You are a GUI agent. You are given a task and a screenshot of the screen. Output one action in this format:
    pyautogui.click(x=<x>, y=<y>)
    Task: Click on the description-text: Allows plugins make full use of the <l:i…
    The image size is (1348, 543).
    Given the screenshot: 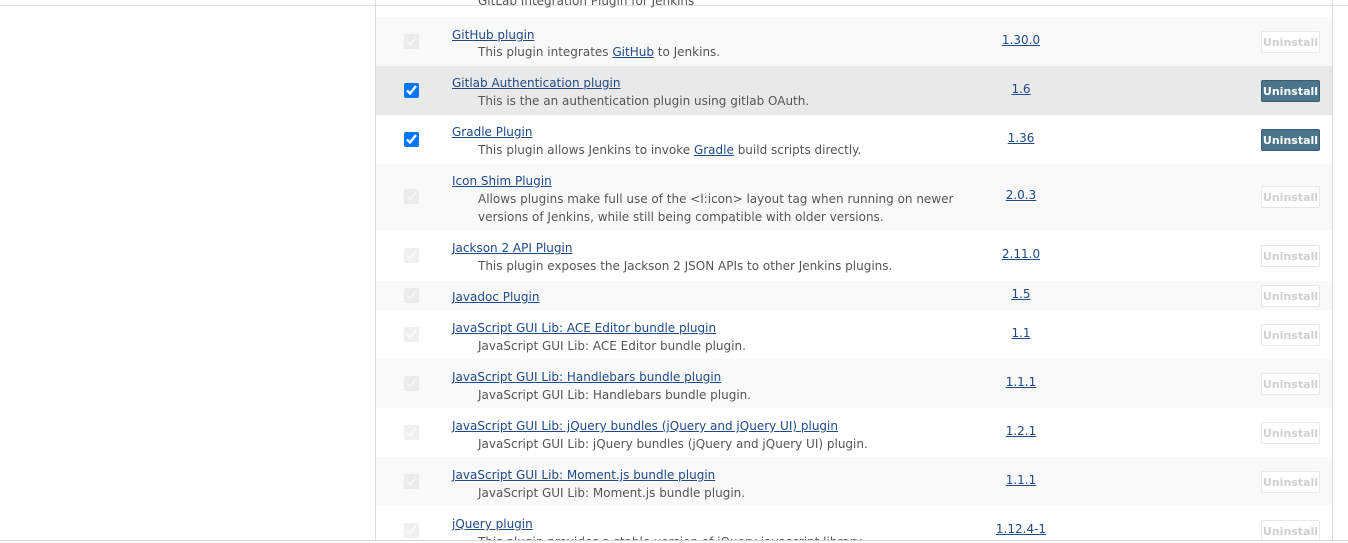 What is the action you would take?
    pyautogui.click(x=716, y=208)
    